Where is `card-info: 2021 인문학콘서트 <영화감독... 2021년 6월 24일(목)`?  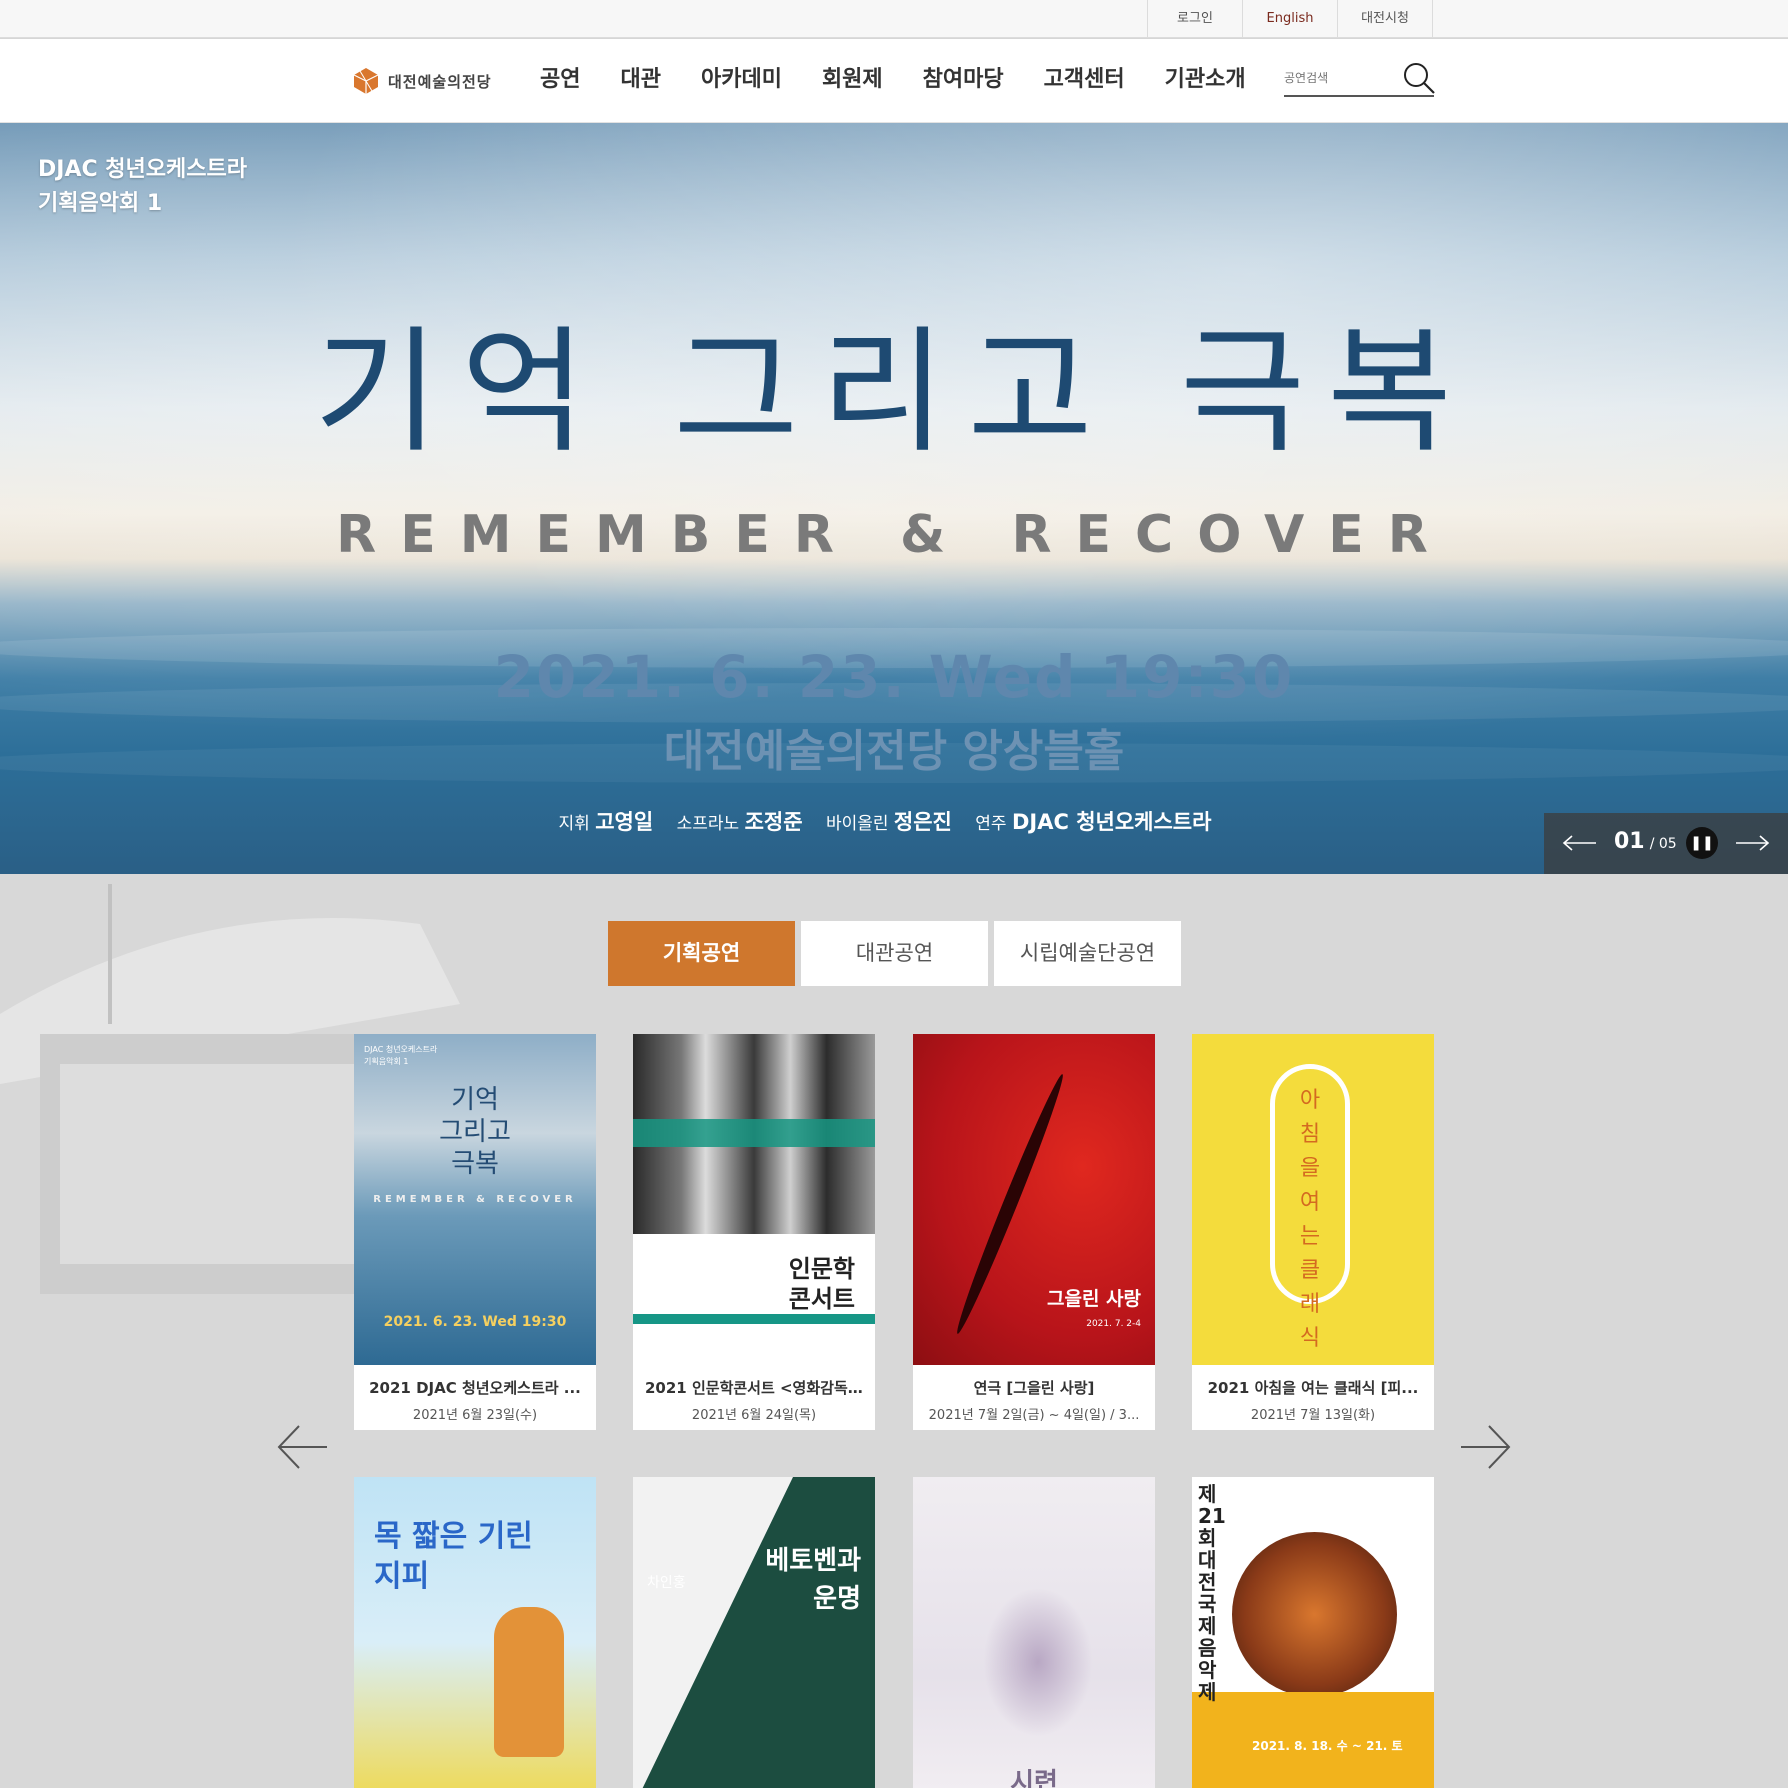
card-info: 2021 인문학콘서트 <영화감독... 2021년 6월 24일(목) is located at coordinates (754, 1397).